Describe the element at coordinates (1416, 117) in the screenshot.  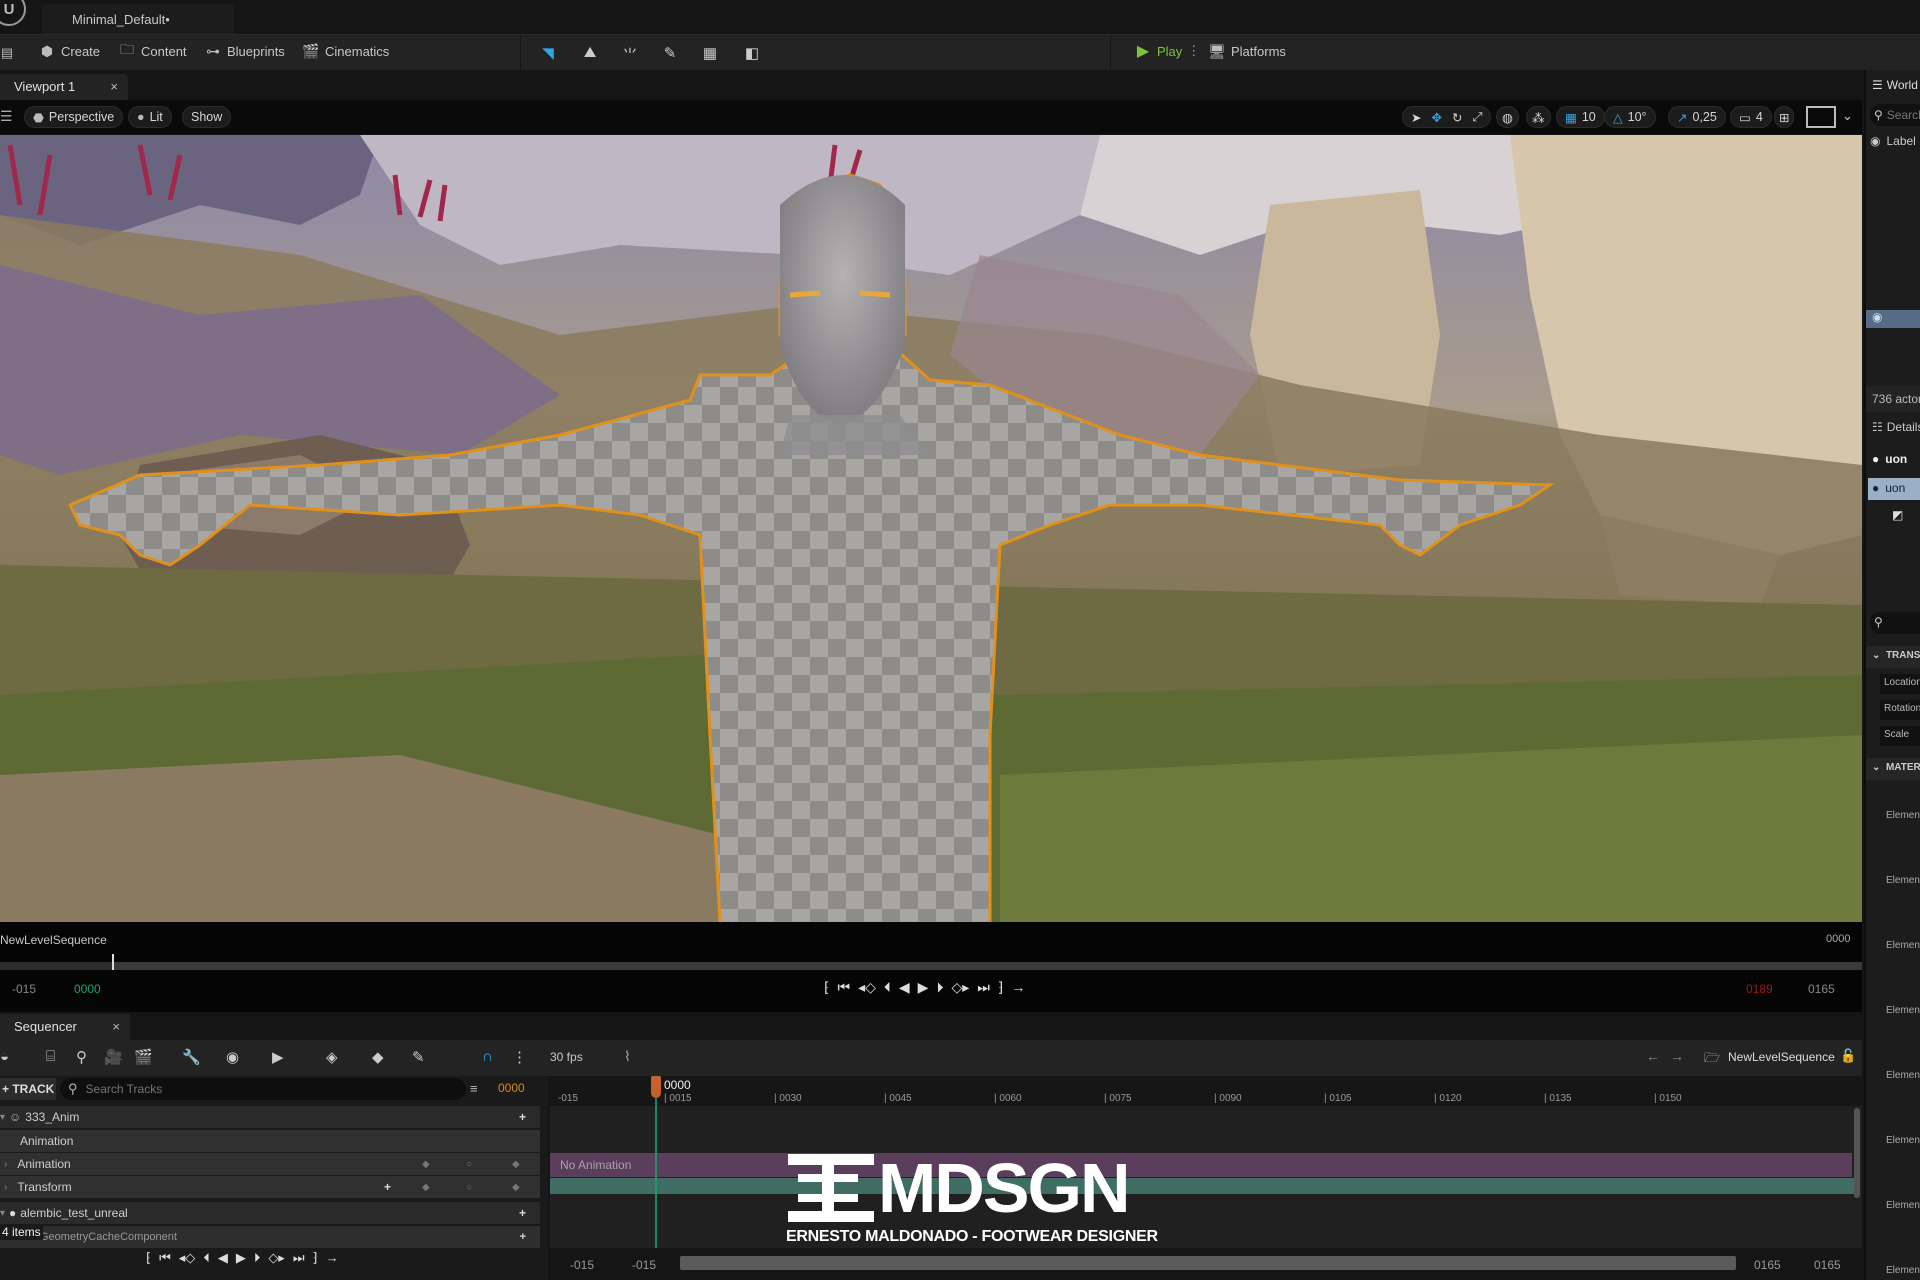
I see `select-tool-icon: ➤` at that location.